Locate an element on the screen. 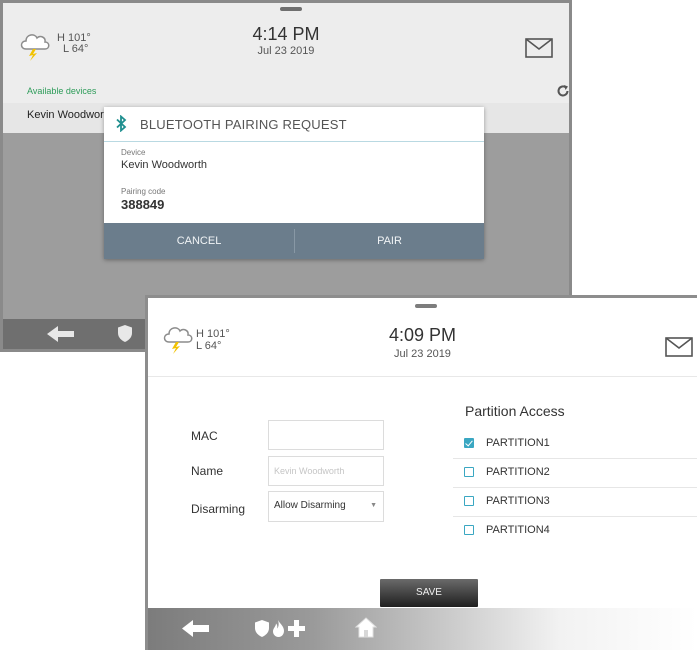  partition-row: PARTITION4 is located at coordinates (575, 531).